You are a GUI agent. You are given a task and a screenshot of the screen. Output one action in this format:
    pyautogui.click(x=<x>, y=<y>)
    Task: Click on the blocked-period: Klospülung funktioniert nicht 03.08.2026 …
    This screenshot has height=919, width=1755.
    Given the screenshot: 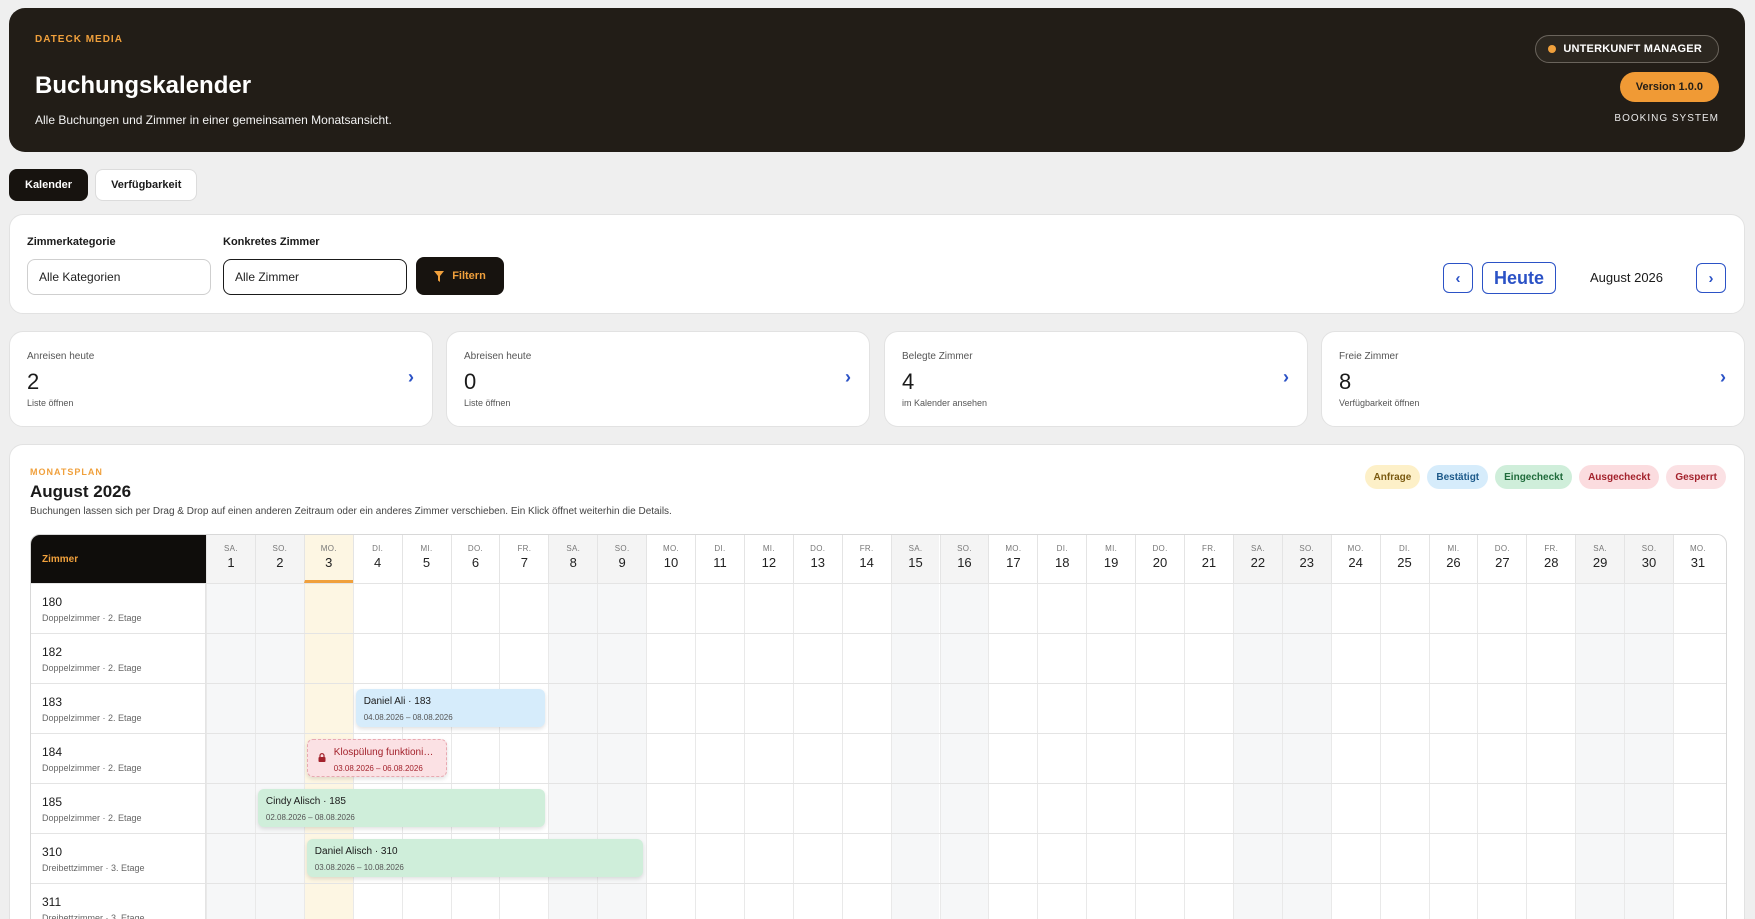 What is the action you would take?
    pyautogui.click(x=377, y=758)
    